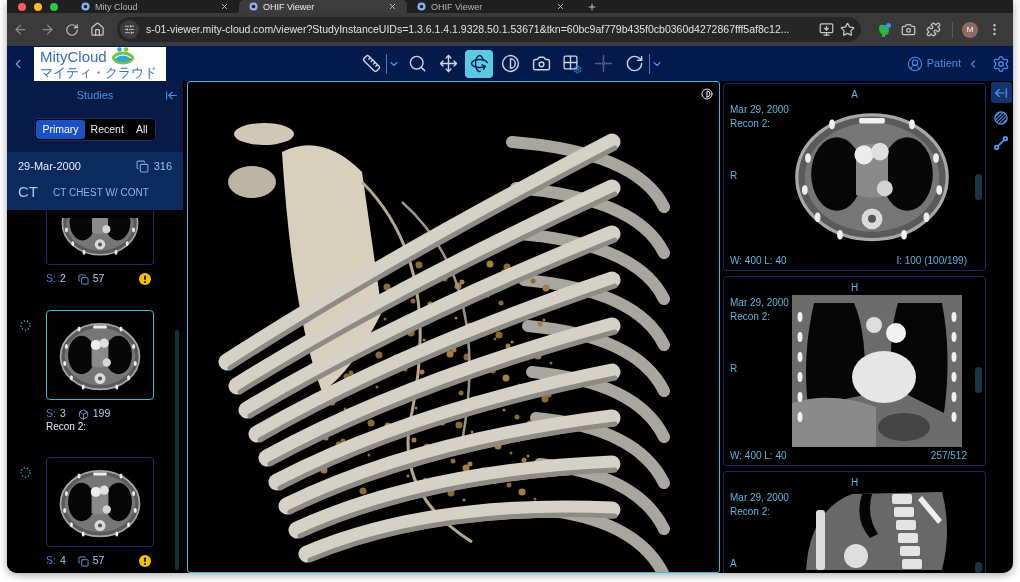 Image resolution: width=1020 pixels, height=582 pixels. I want to click on settings-icon, so click(1001, 63).